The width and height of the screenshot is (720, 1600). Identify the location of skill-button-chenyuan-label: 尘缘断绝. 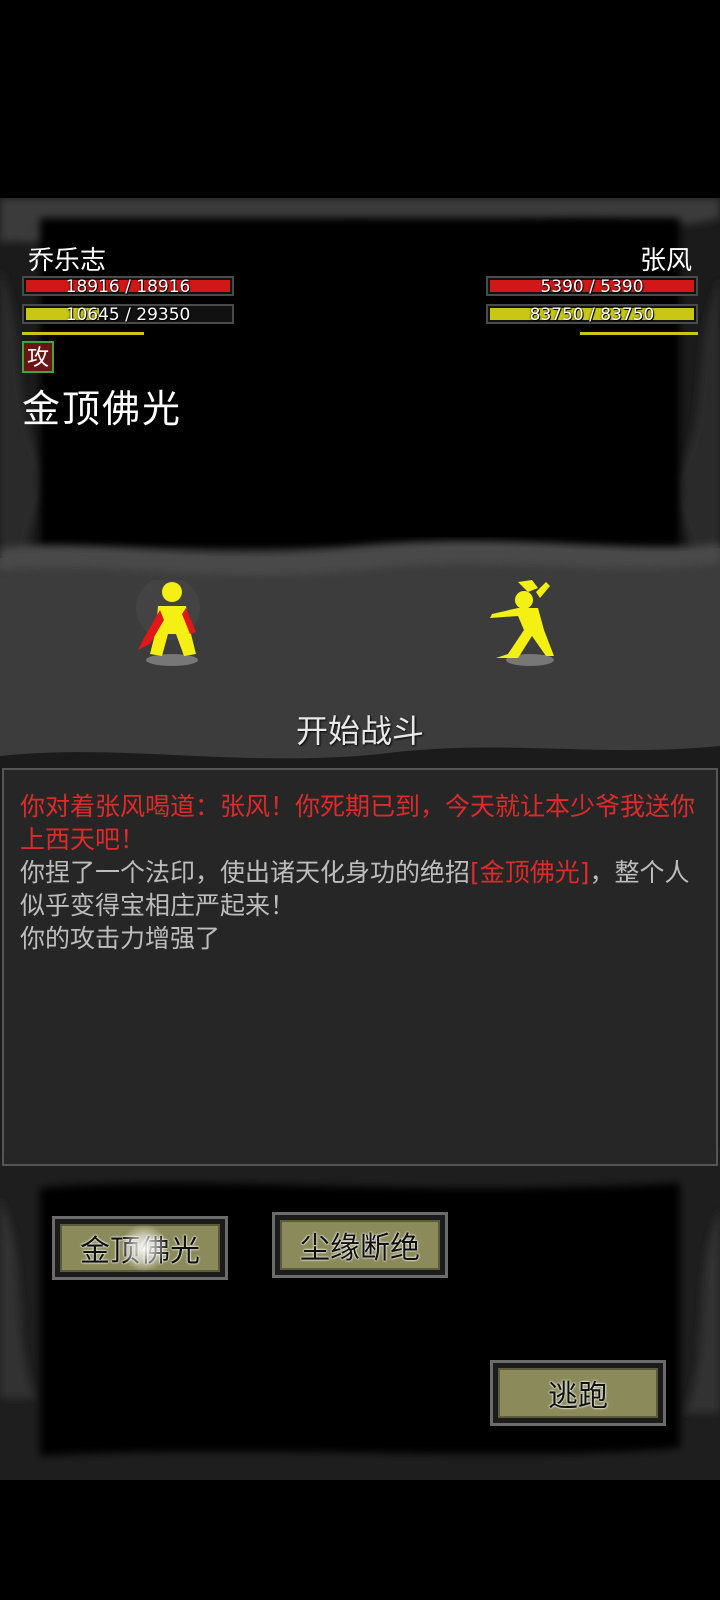
(360, 1245).